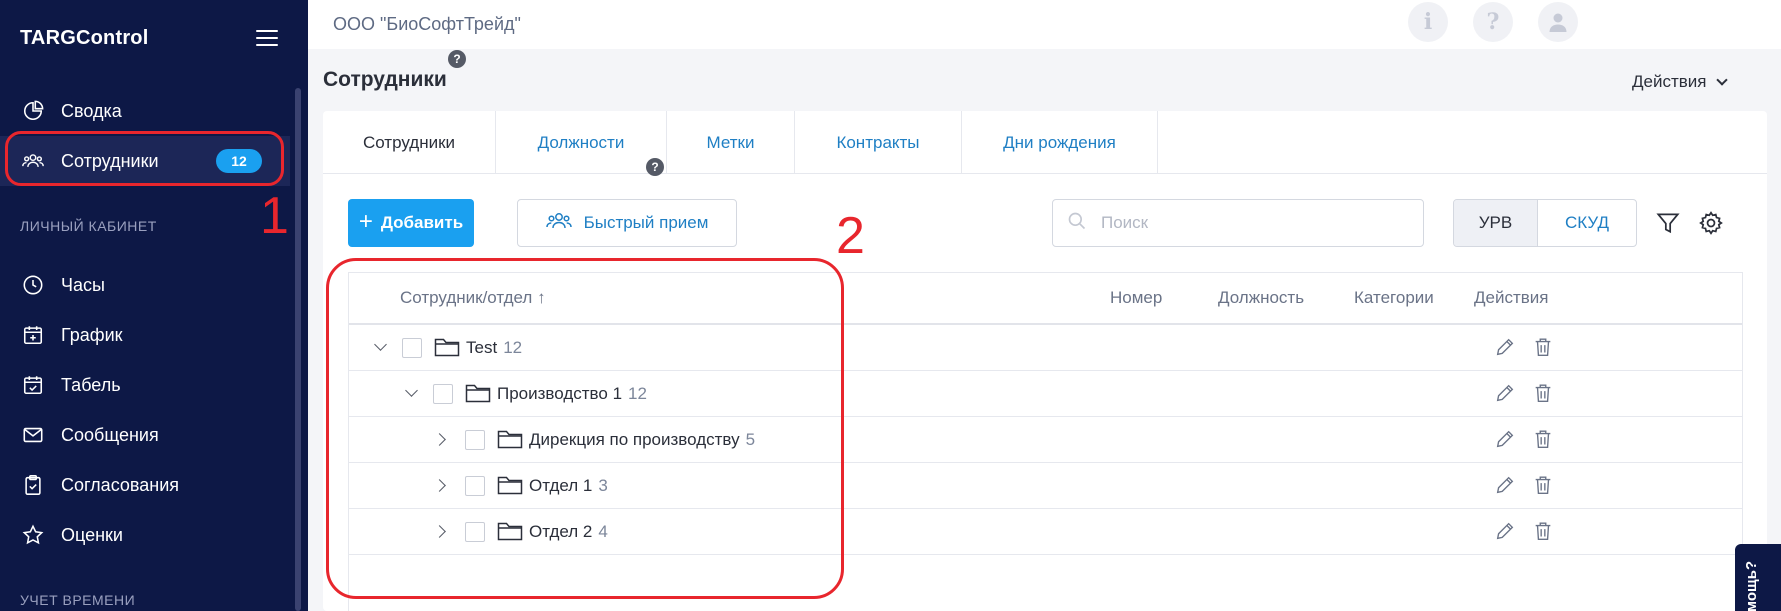  I want to click on sidebar-item-summary: Сводка, so click(145, 111).